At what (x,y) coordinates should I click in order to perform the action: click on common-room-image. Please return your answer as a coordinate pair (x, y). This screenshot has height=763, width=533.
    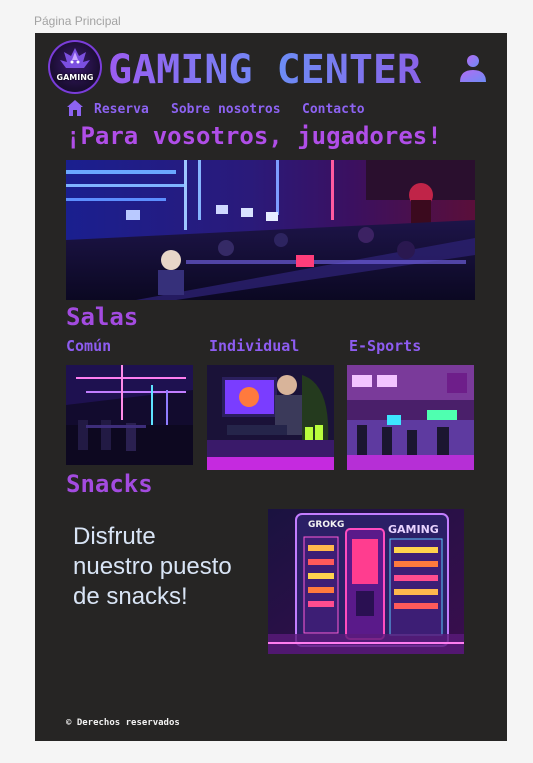
    Looking at the image, I should click on (129, 415).